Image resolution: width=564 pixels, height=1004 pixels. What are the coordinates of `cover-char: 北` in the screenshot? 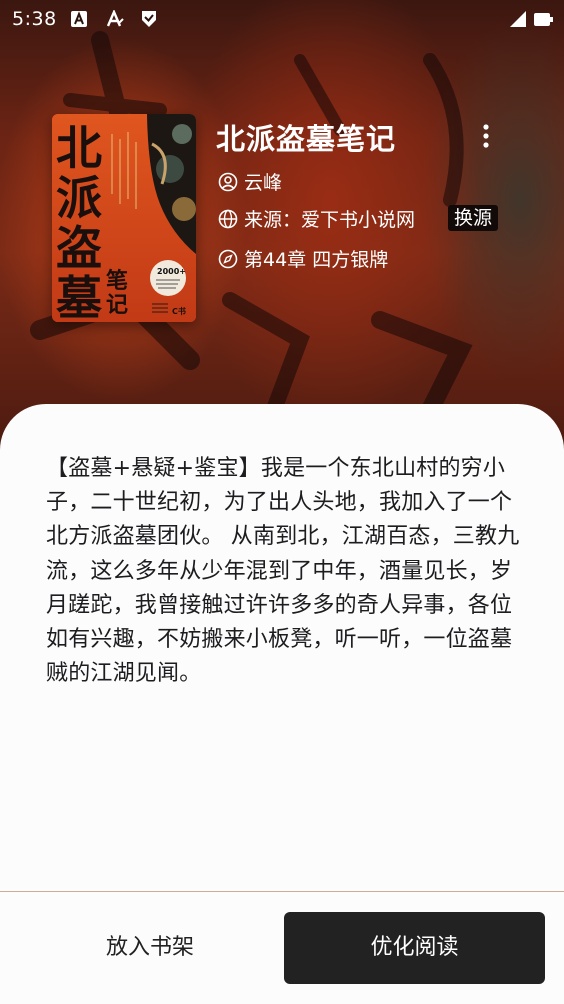 It's located at (79, 148).